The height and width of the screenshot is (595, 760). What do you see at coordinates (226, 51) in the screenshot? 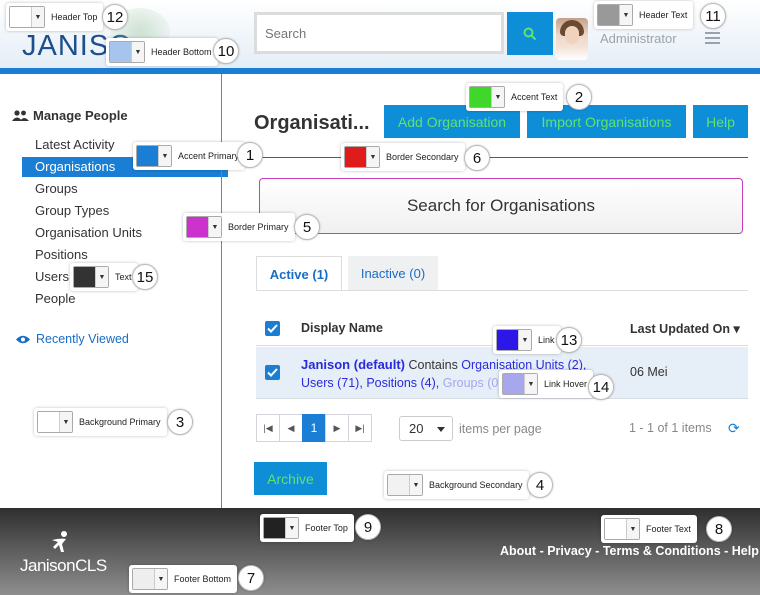
I see `annotation-number: 10` at bounding box center [226, 51].